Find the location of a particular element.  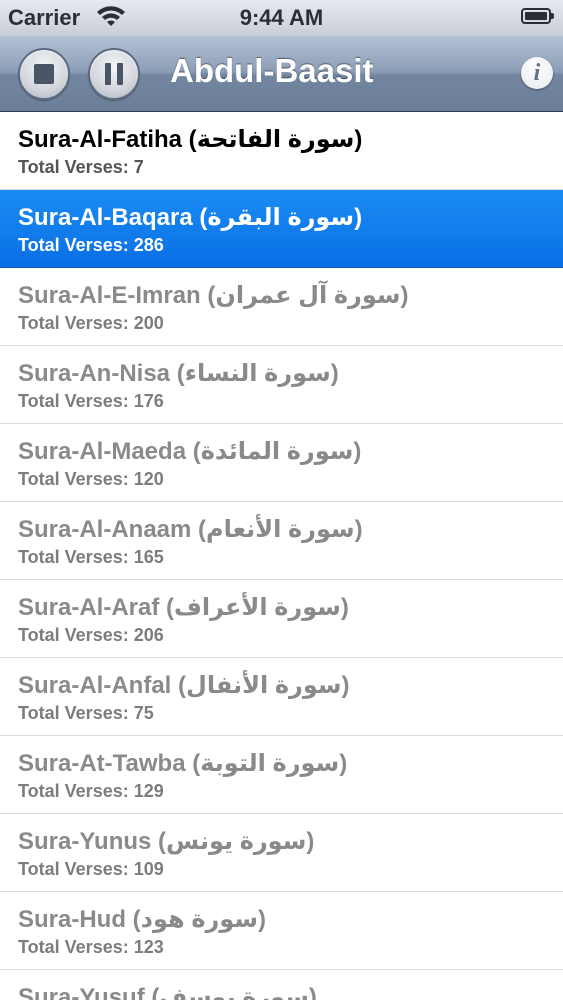

list-item: Sura-Yunus (سورة يونس) Total Verses: 109 is located at coordinates (281, 853).